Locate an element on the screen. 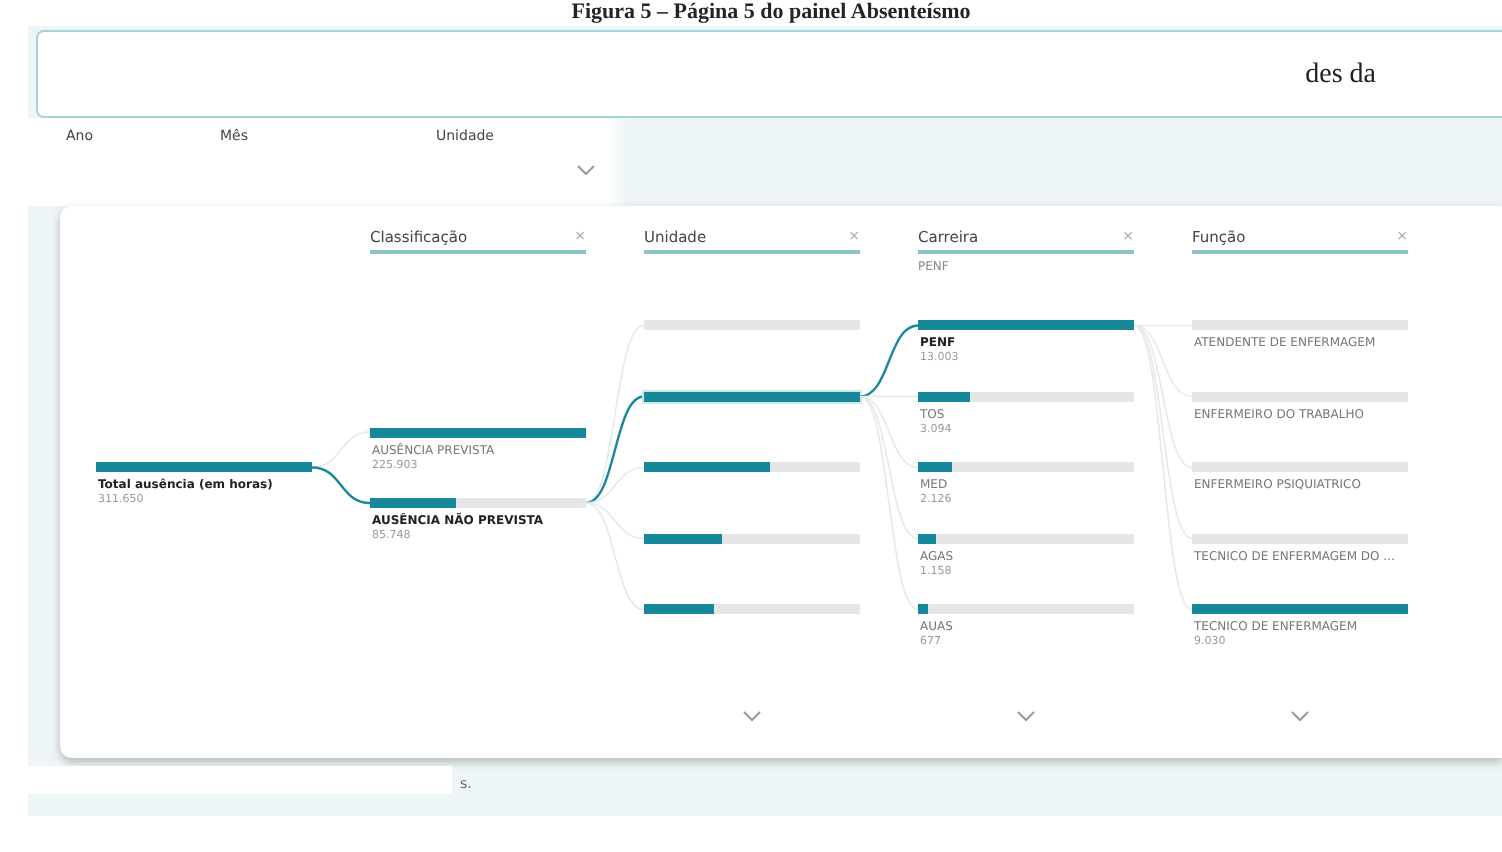 This screenshot has height=852, width=1502. figure-caption: Figura 5 – Página 5 do painel Absenteísmo is located at coordinates (771, 13).